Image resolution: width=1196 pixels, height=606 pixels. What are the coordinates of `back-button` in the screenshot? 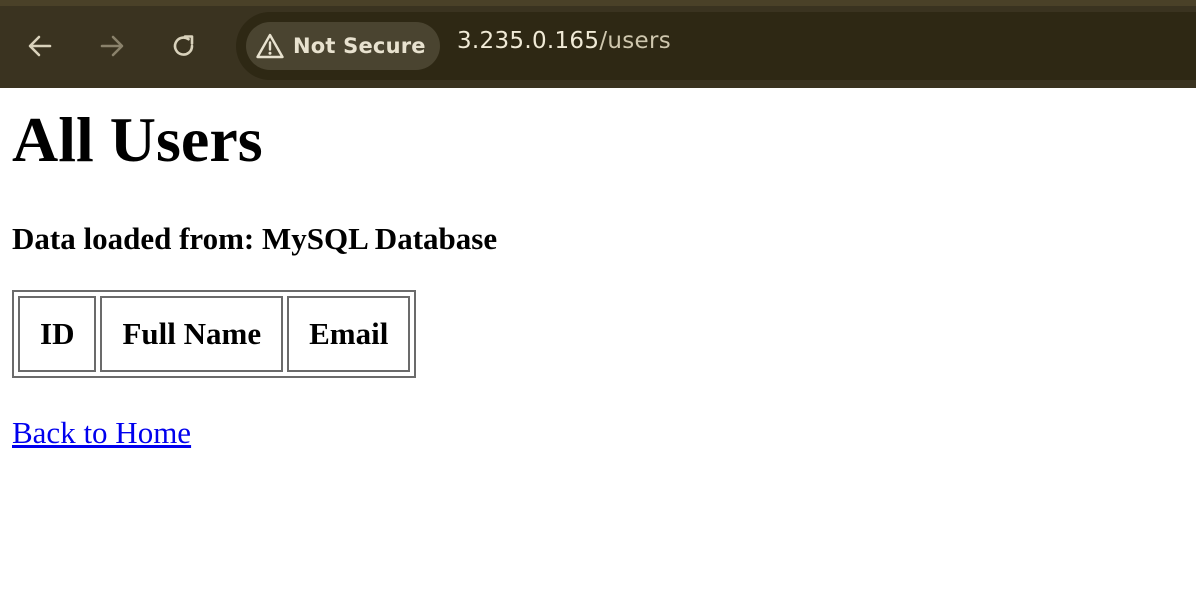 It's located at (40, 46).